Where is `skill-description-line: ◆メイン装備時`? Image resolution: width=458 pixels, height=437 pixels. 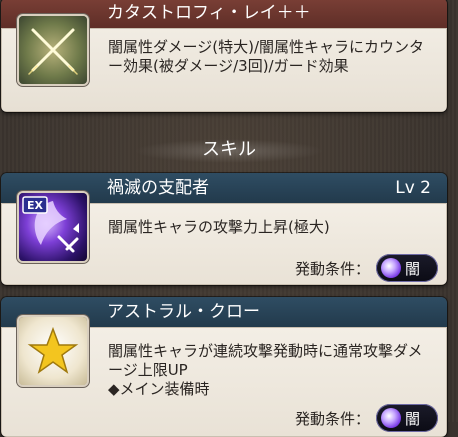 skill-description-line: ◆メイン装備時 is located at coordinates (159, 389).